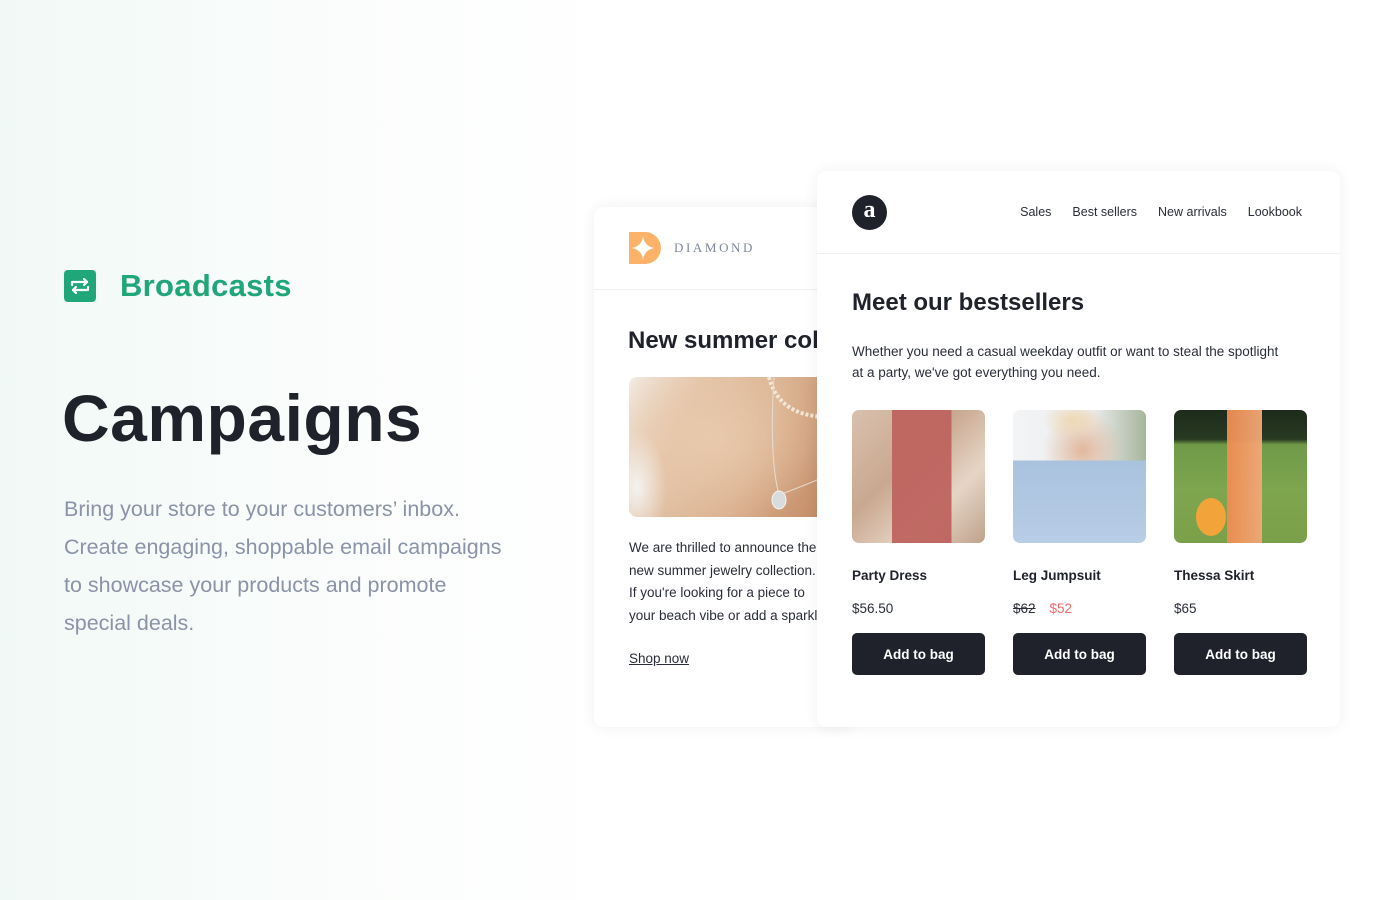 This screenshot has width=1400, height=900. Describe the element at coordinates (659, 658) in the screenshot. I see `shop-now-link: Shop now` at that location.